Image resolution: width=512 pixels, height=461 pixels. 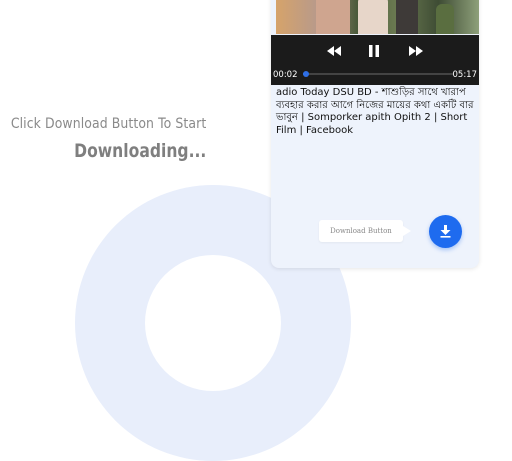 What do you see at coordinates (374, 52) in the screenshot?
I see `pause-icon` at bounding box center [374, 52].